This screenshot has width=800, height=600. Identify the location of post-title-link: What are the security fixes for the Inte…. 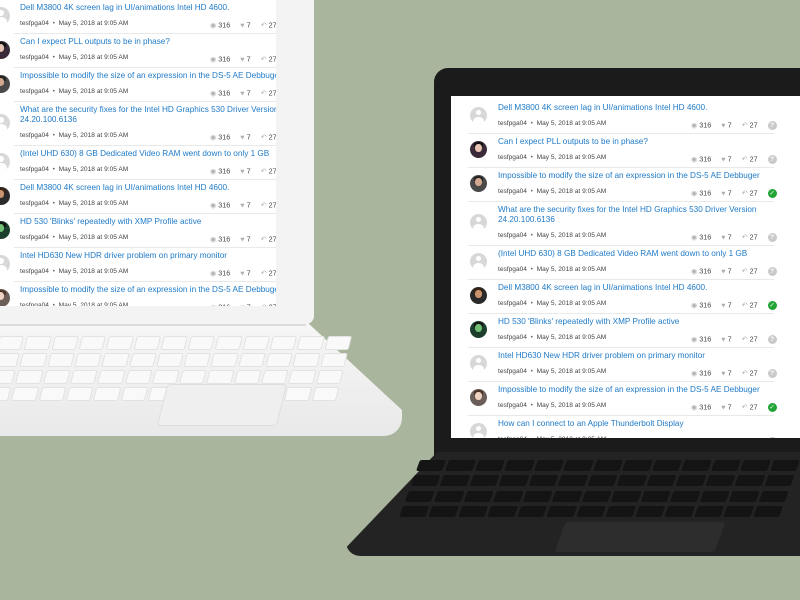
(636, 213).